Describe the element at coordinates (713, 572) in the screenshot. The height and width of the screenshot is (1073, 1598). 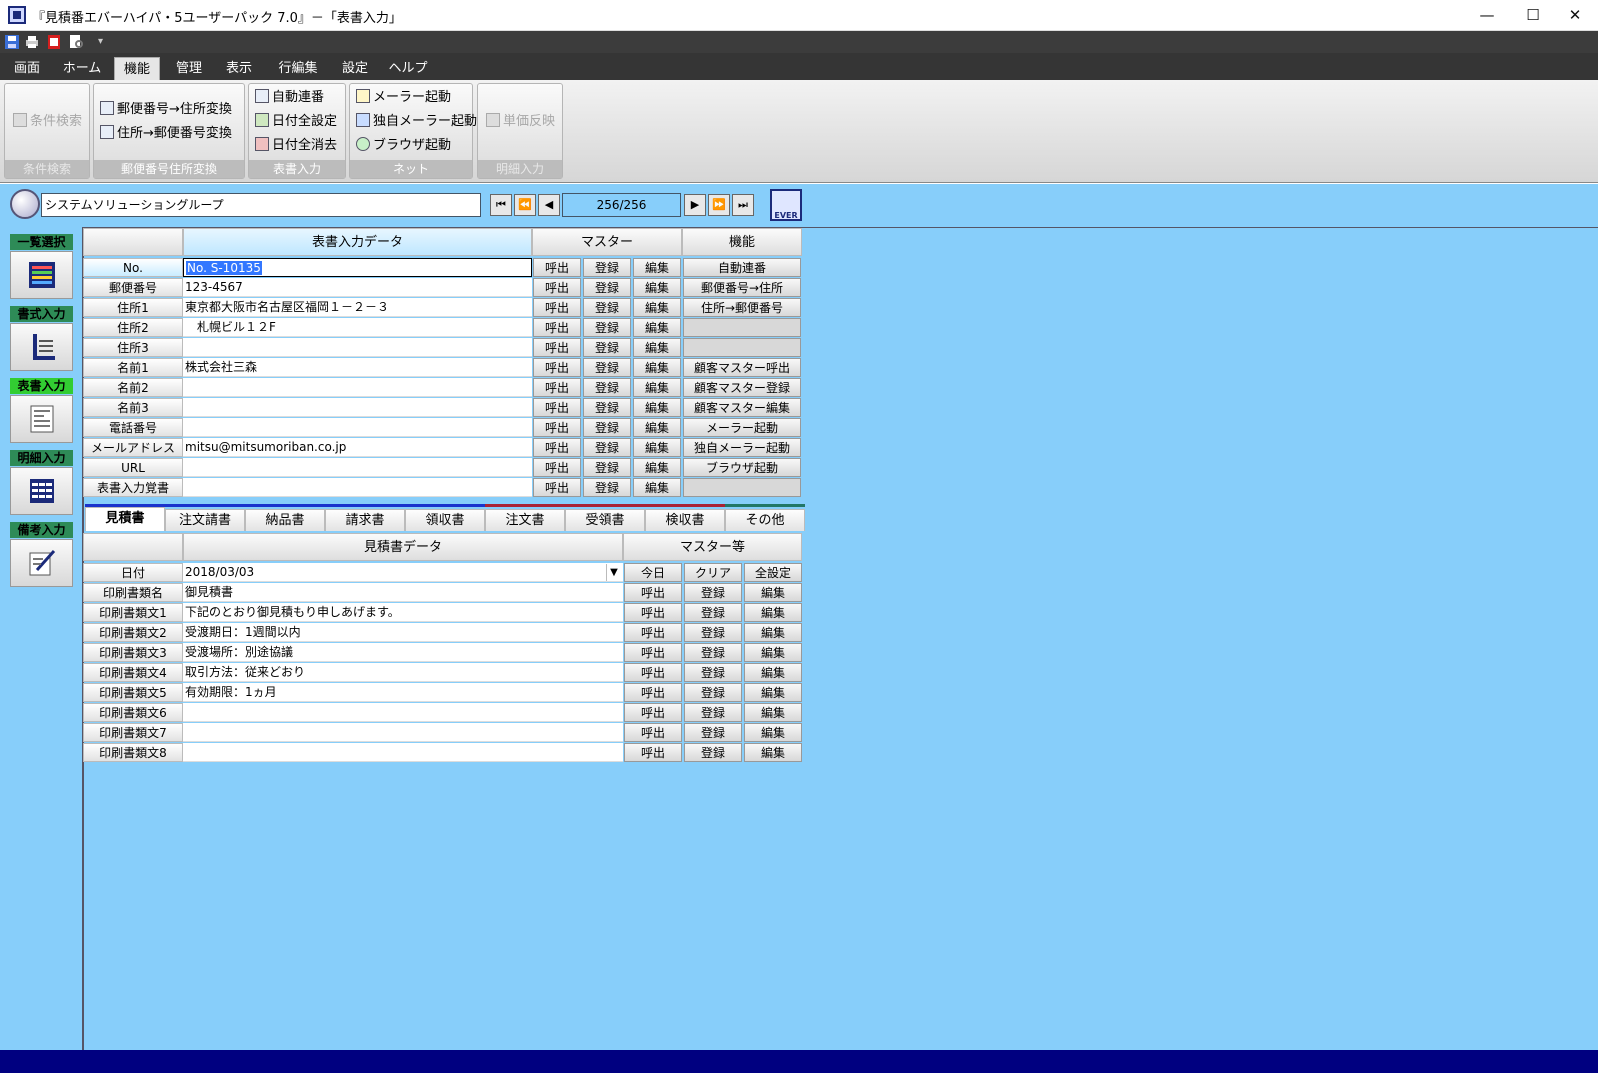
I see `clear-date-button: クリア` at that location.